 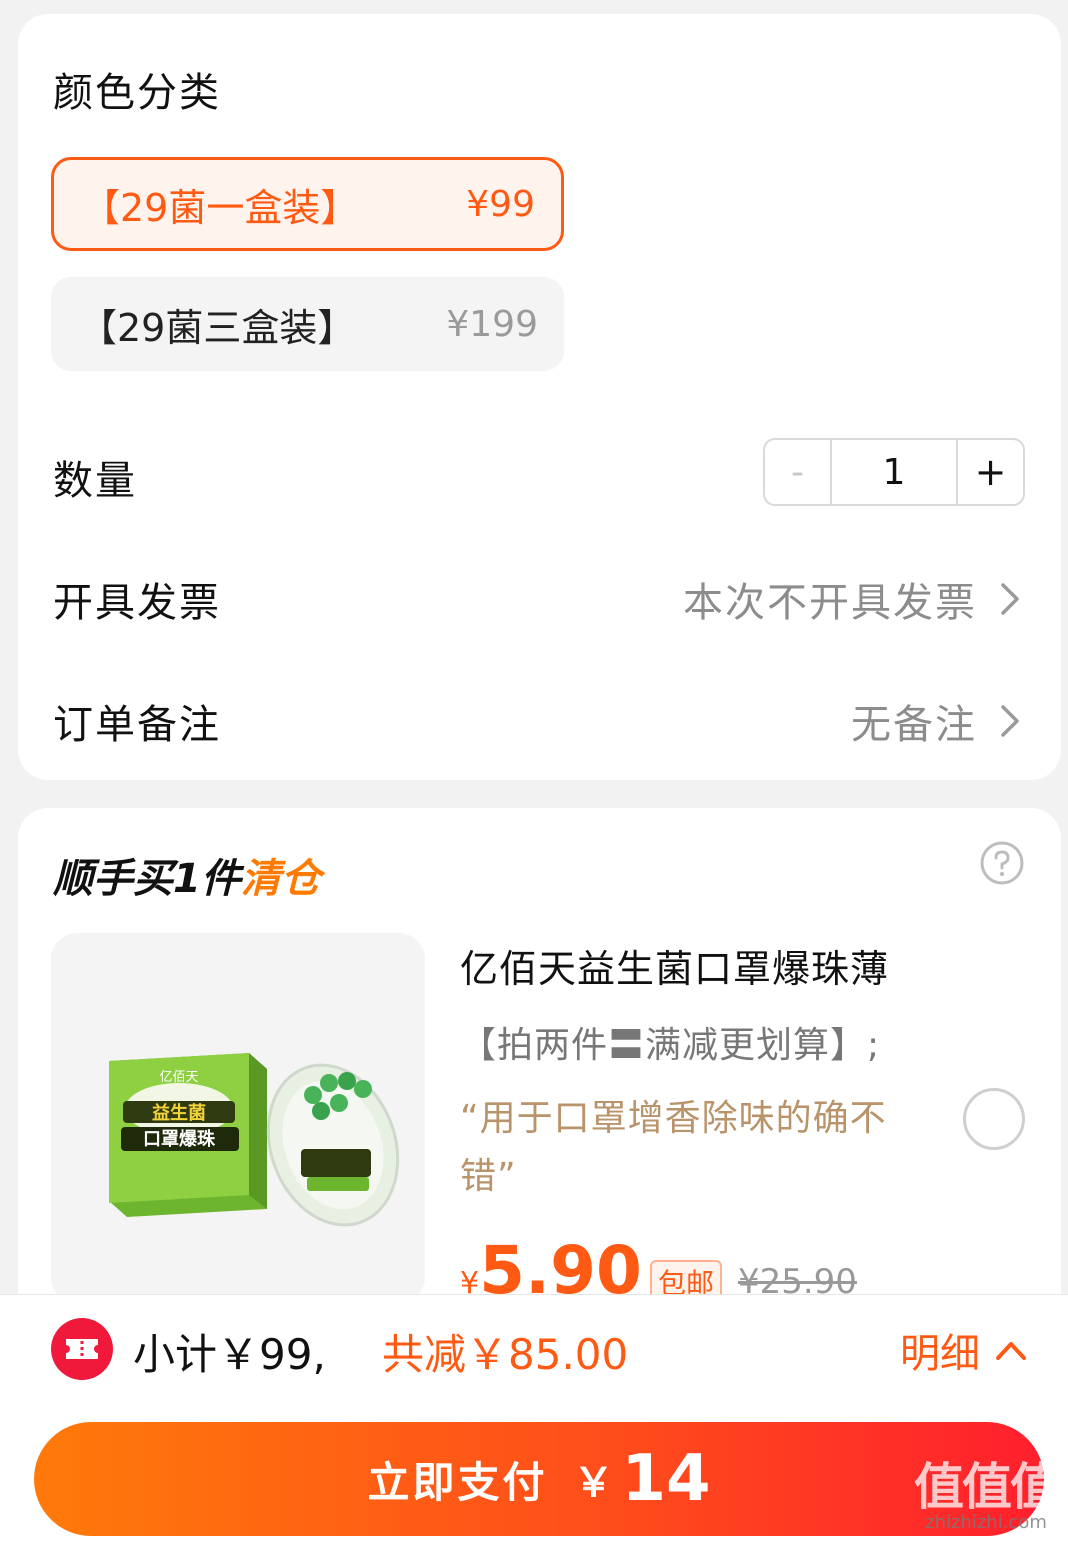 What do you see at coordinates (1002, 863) in the screenshot?
I see `help-icon` at bounding box center [1002, 863].